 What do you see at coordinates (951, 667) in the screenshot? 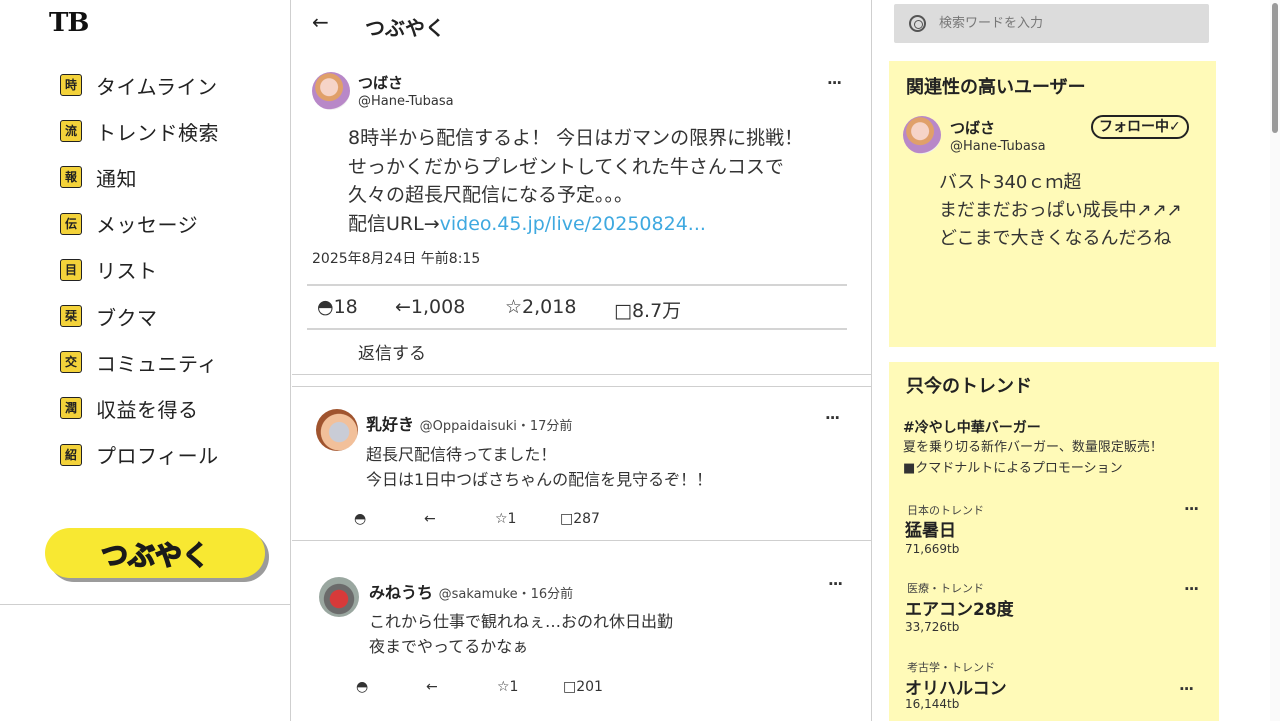
I see `trend-category: 考古学・トレンド` at bounding box center [951, 667].